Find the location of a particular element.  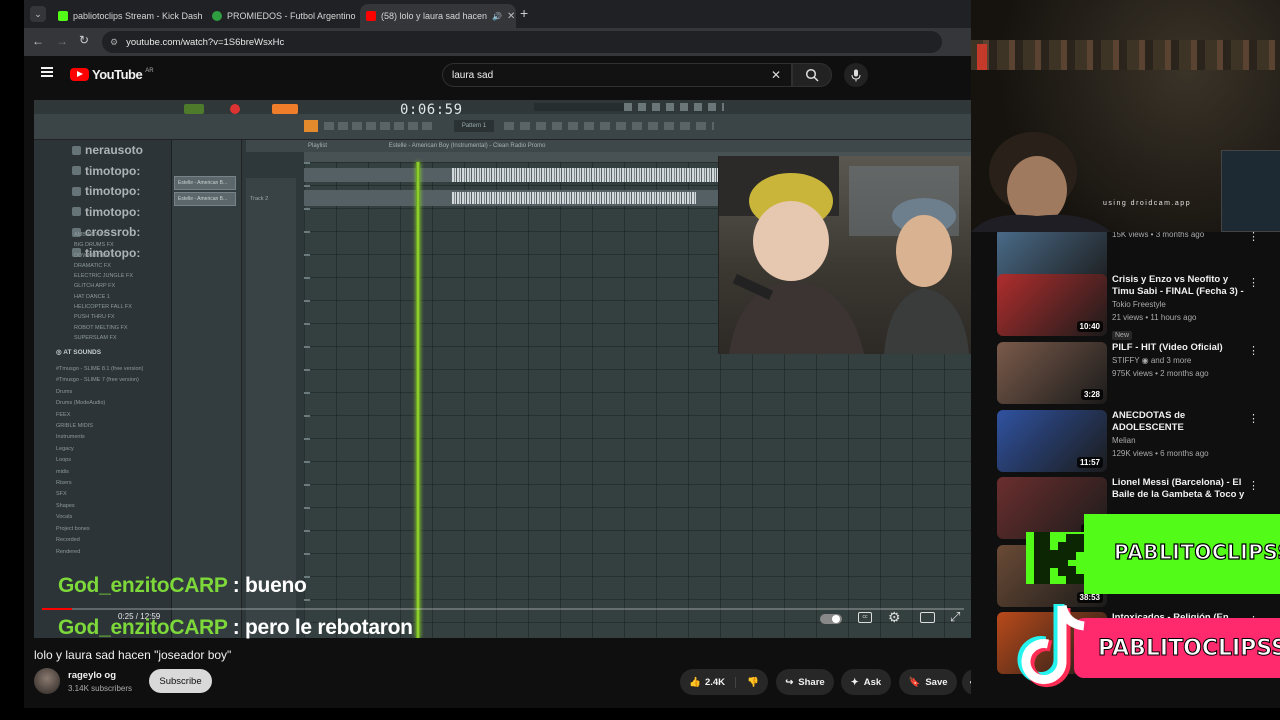

reload-icon: ↻ is located at coordinates (84, 40).